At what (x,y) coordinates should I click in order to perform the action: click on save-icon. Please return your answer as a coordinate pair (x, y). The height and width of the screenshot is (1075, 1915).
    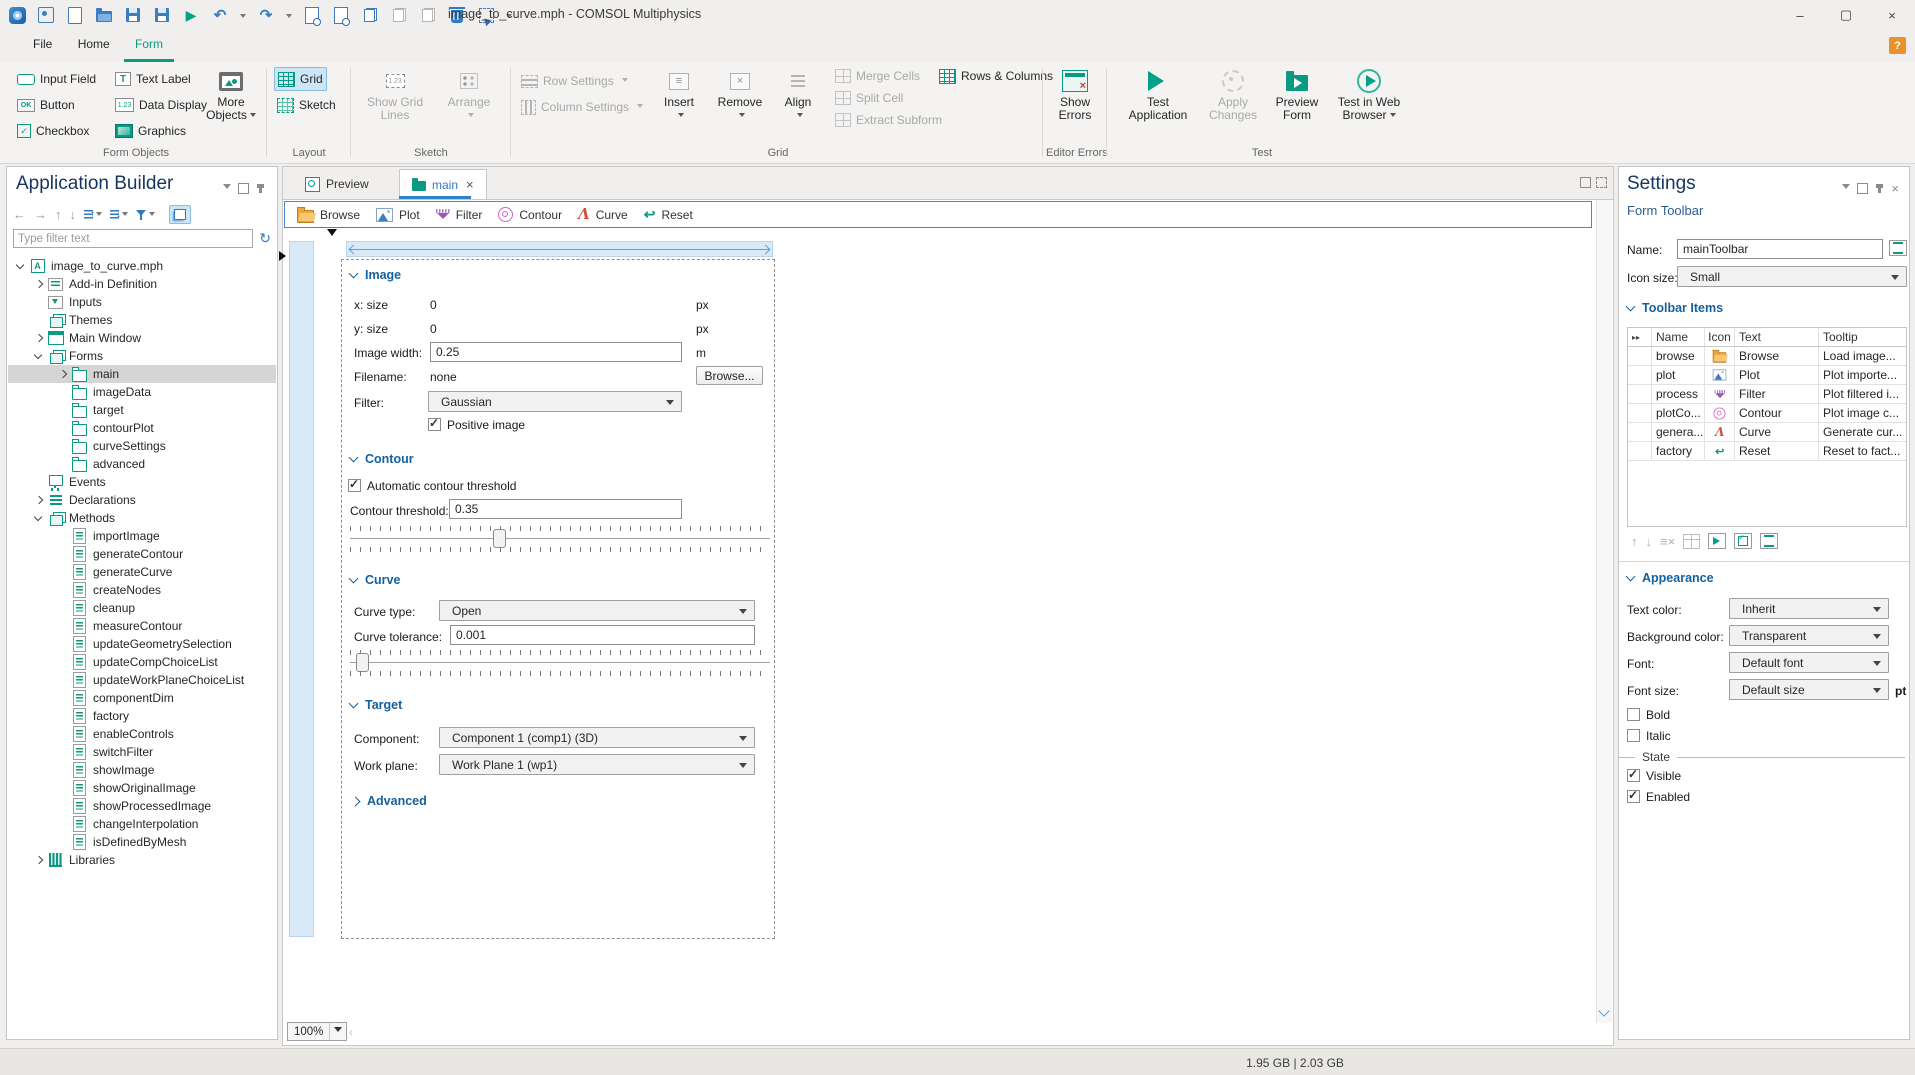
    Looking at the image, I should click on (133, 15).